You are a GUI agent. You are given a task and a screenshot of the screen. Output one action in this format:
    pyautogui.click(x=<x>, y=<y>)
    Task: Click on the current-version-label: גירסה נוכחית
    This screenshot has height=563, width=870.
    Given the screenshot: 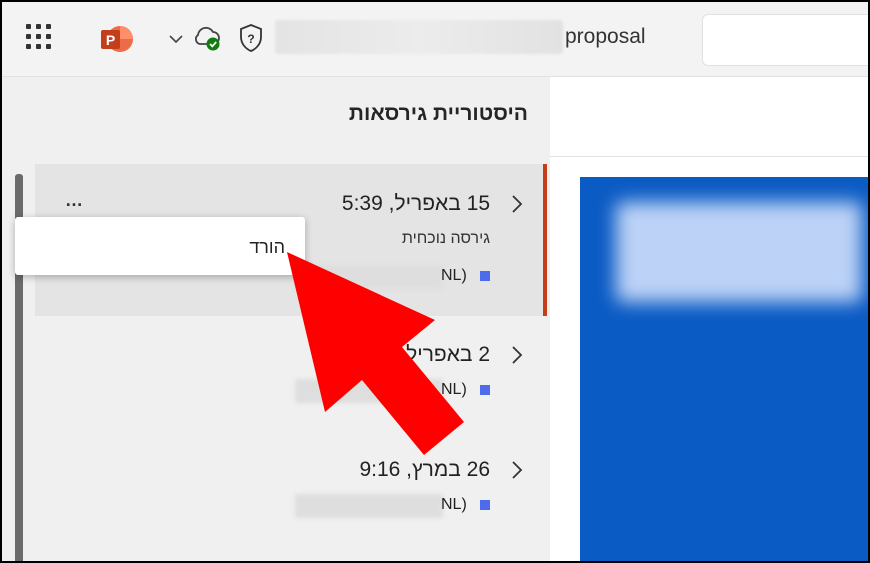 What is the action you would take?
    pyautogui.click(x=445, y=238)
    